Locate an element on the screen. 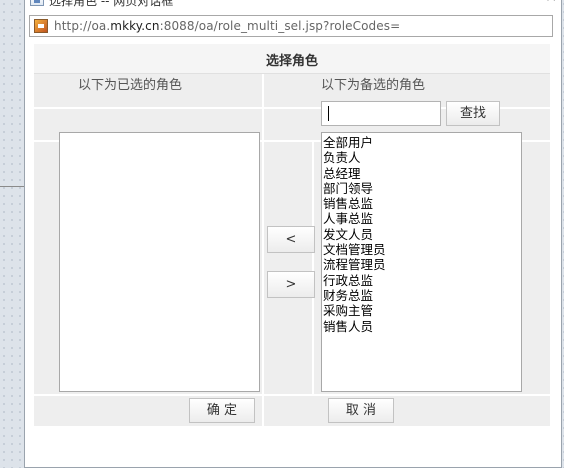  role-option: 流程管理员 is located at coordinates (422, 264).